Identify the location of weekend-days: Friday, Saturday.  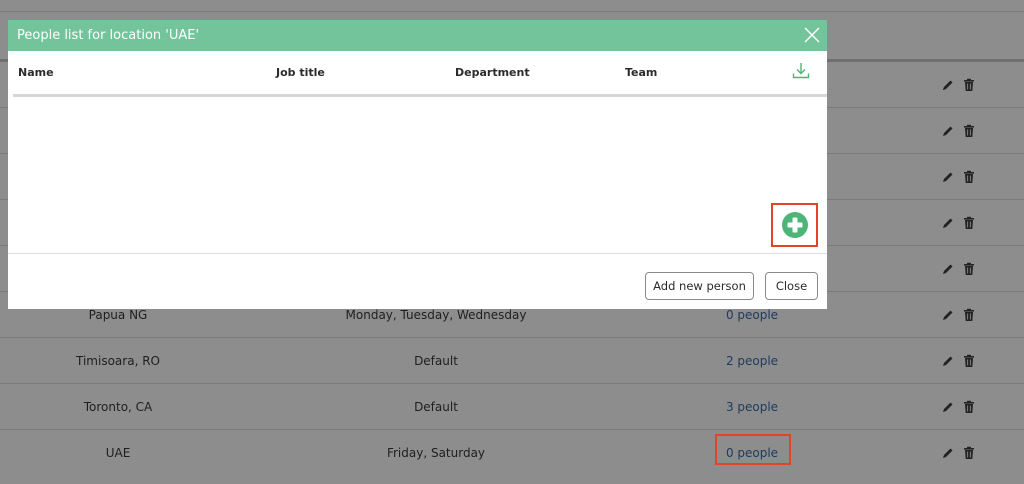
(436, 453).